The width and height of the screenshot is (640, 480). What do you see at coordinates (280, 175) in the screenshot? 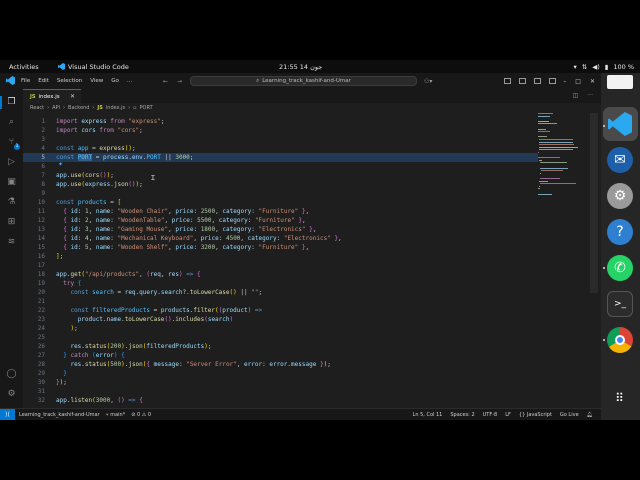
I see `code-line: 7 app.use(cors());` at bounding box center [280, 175].